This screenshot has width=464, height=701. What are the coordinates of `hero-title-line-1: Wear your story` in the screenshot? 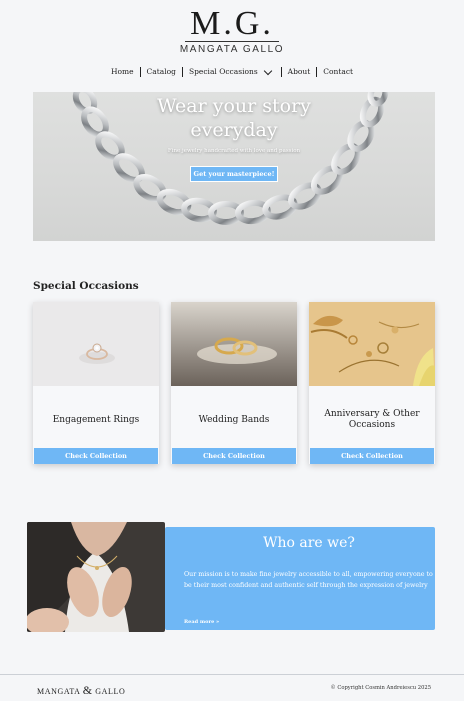 It's located at (234, 106).